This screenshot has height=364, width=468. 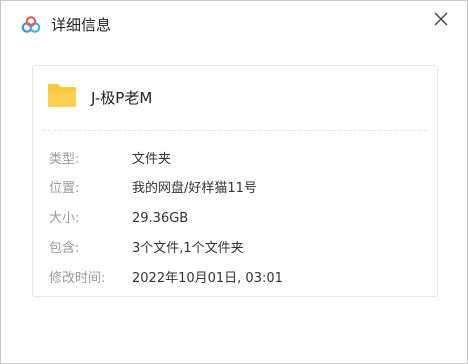 What do you see at coordinates (234, 23) in the screenshot?
I see `dialog-titlebar: 详细信息` at bounding box center [234, 23].